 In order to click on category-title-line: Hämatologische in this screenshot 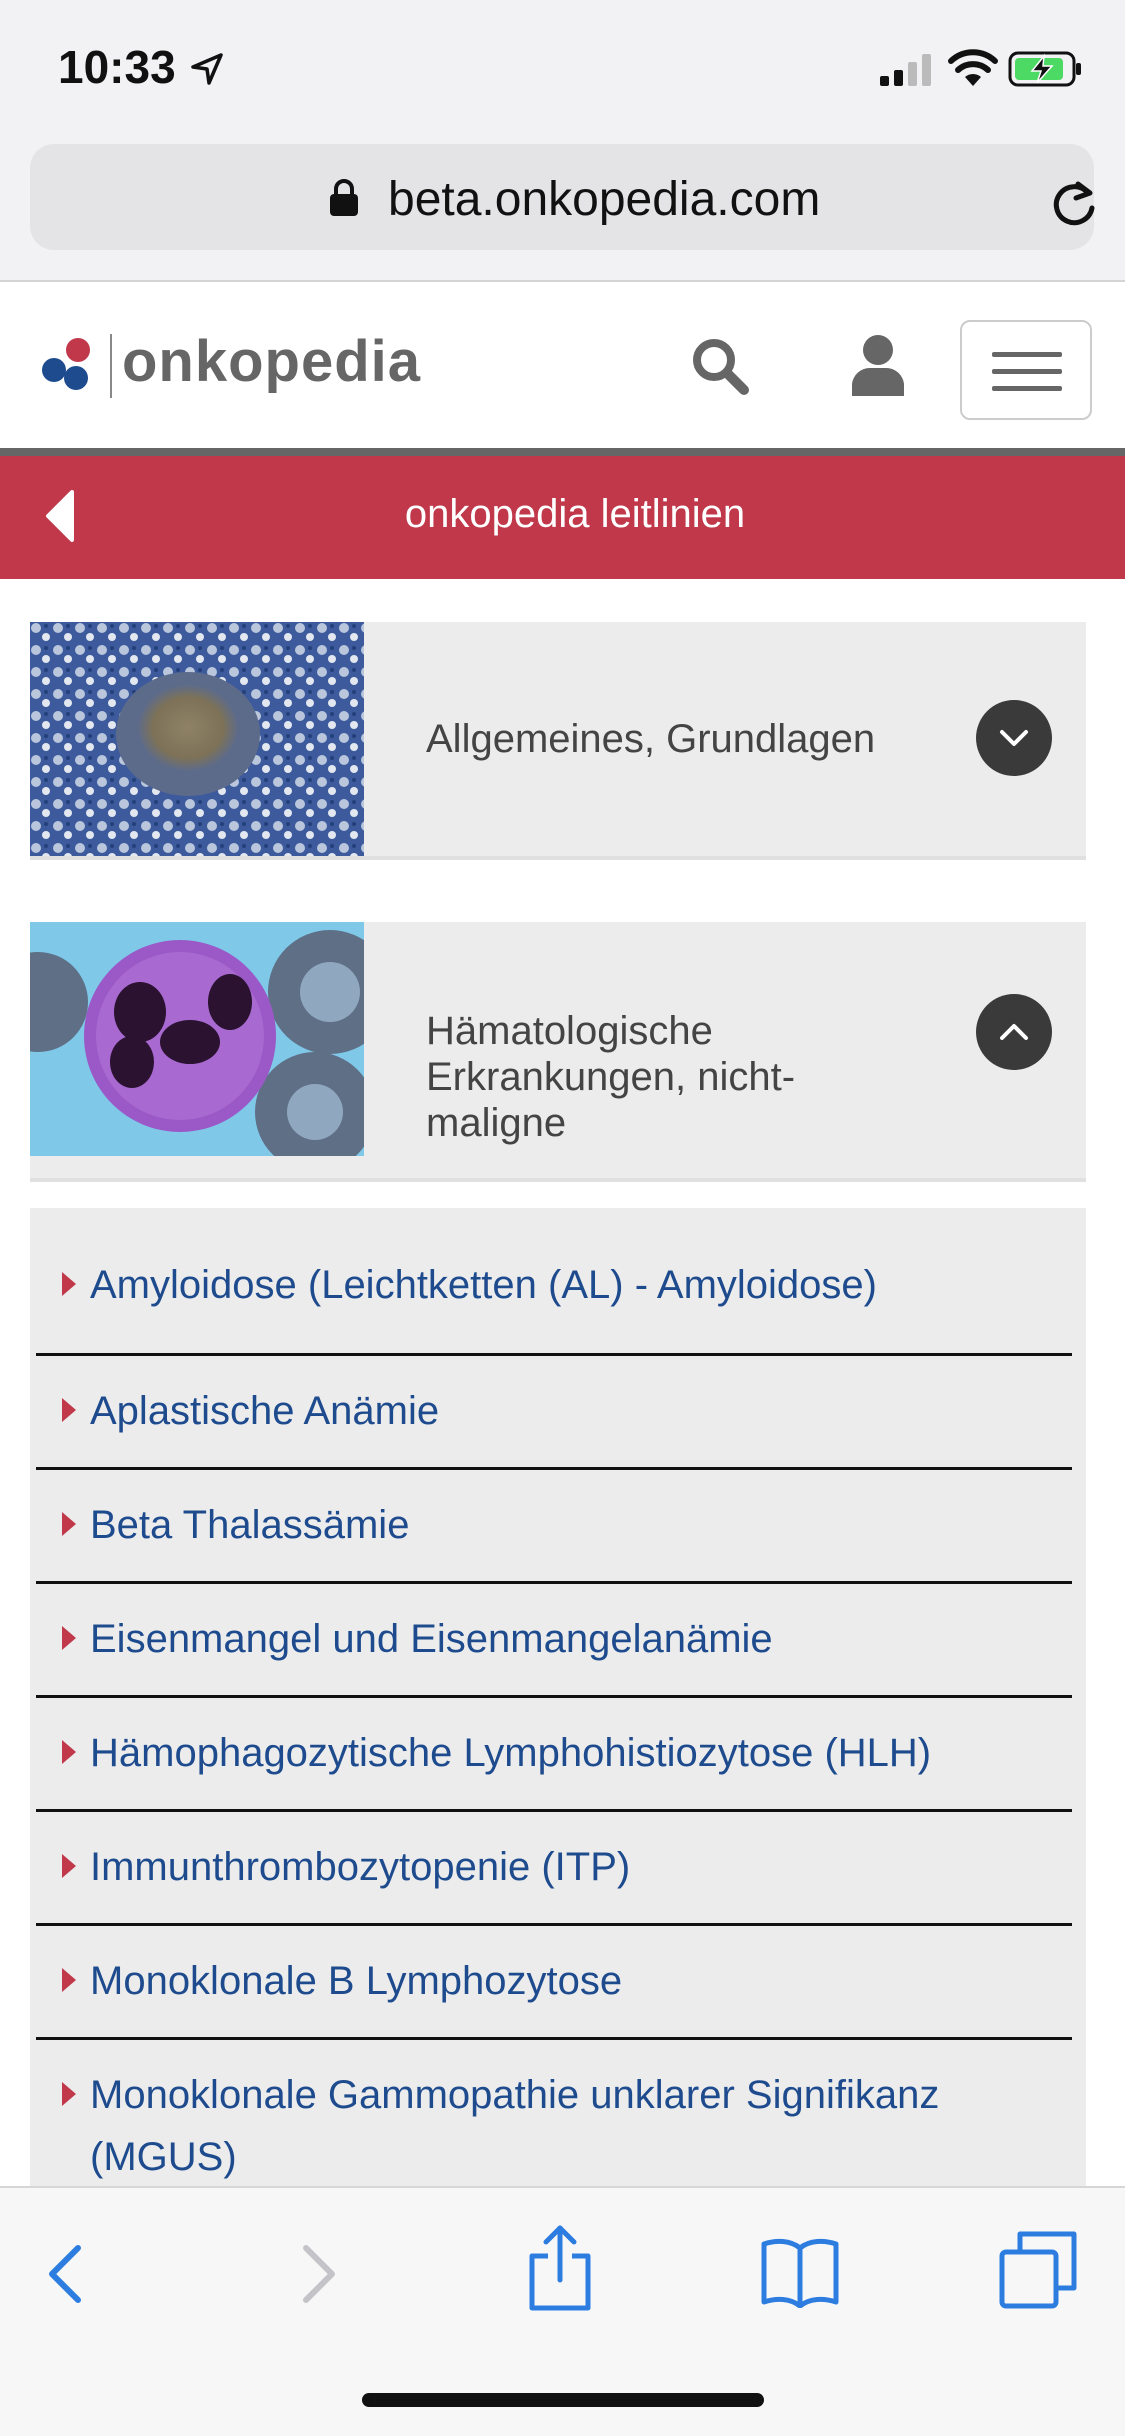, I will do `click(569, 1031)`.